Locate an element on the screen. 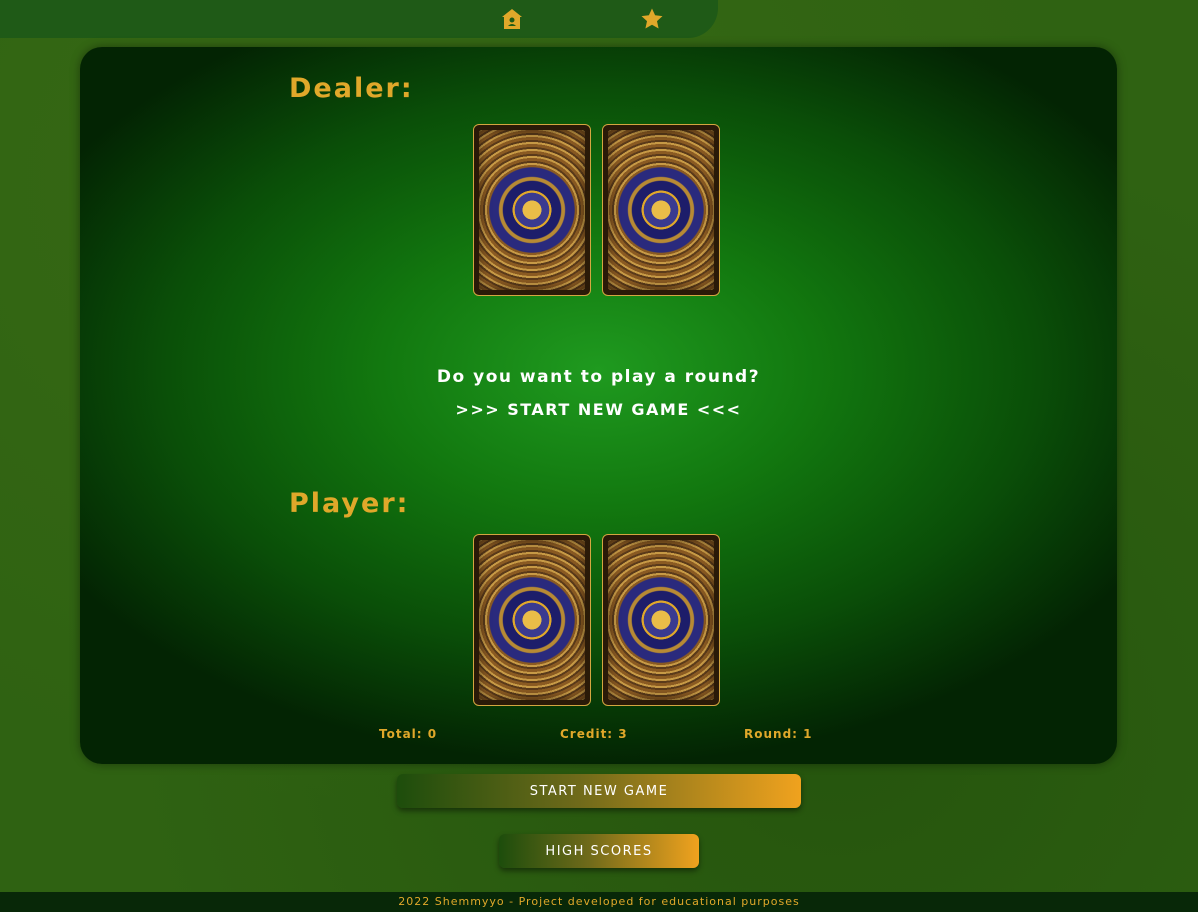 The image size is (1198, 912). total-stat: Total: 0 is located at coordinates (408, 734).